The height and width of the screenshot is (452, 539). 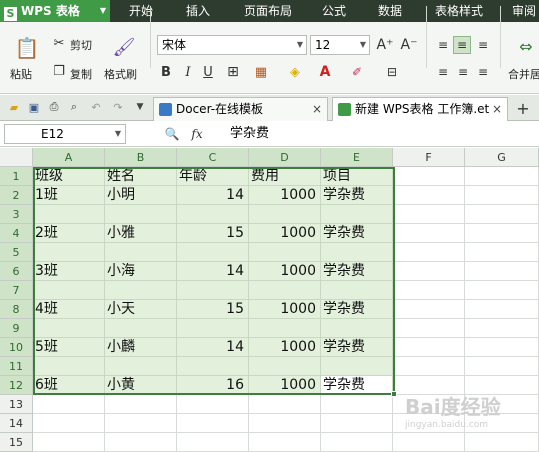 What do you see at coordinates (213, 404) in the screenshot?
I see `cell-c13` at bounding box center [213, 404].